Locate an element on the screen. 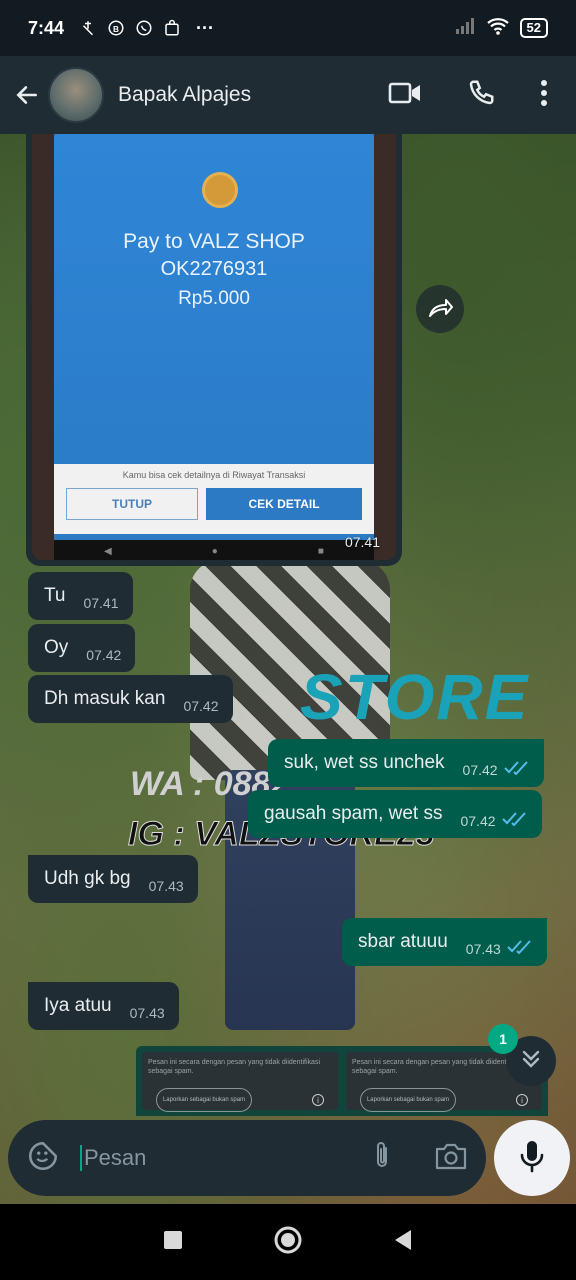 This screenshot has height=1280, width=576. b-notification-icon: B is located at coordinates (116, 28).